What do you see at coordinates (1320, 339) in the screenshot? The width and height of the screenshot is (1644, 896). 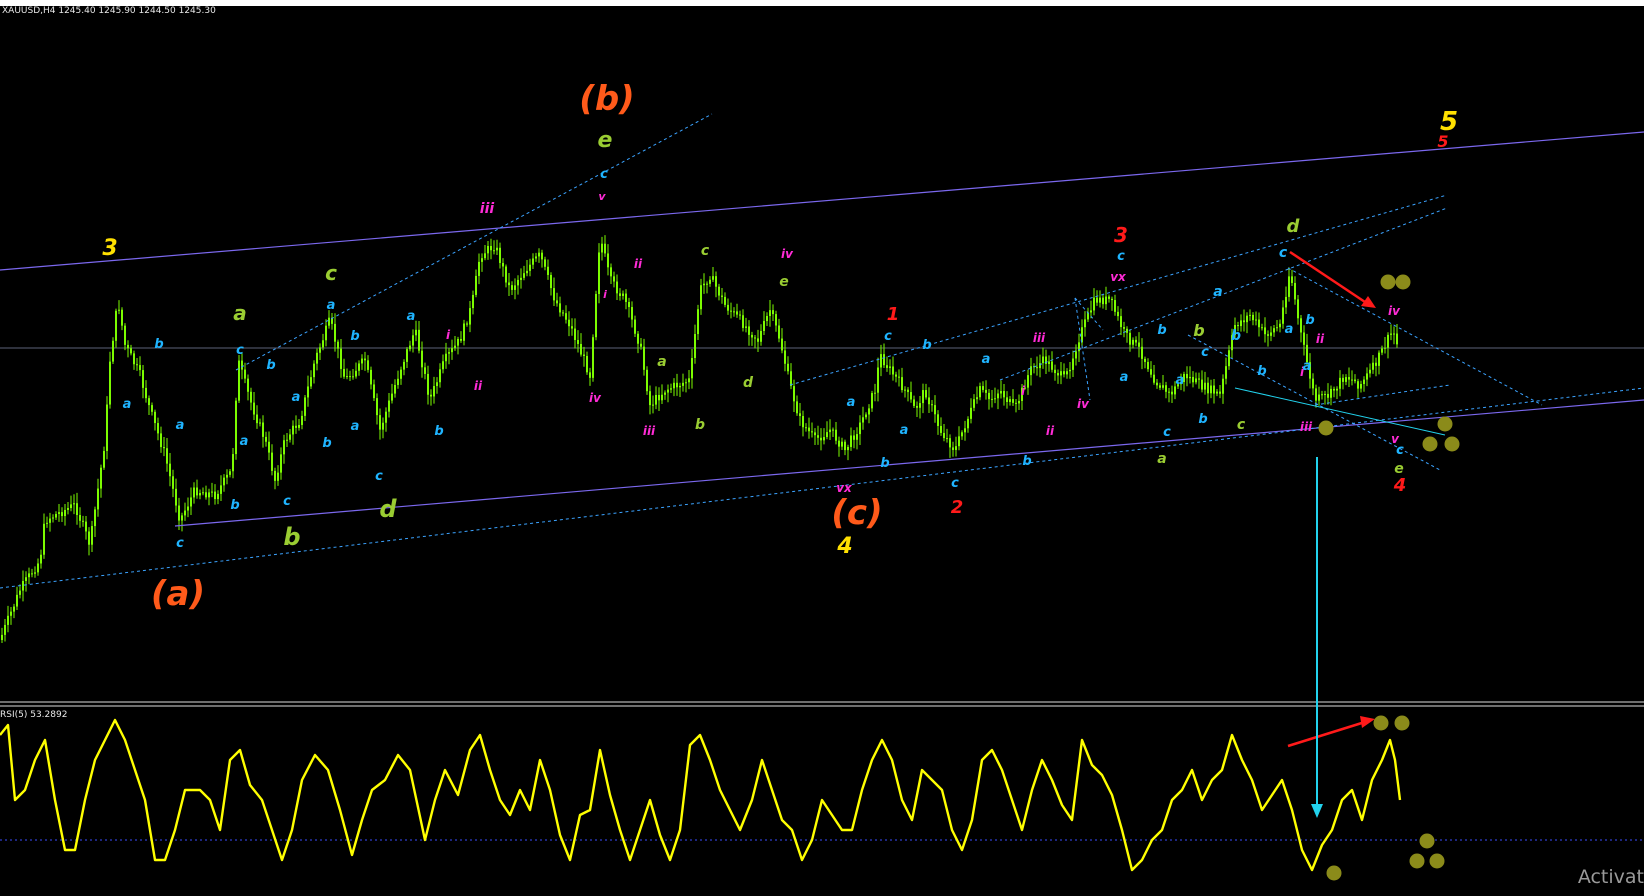 I see `wave-label: ii` at bounding box center [1320, 339].